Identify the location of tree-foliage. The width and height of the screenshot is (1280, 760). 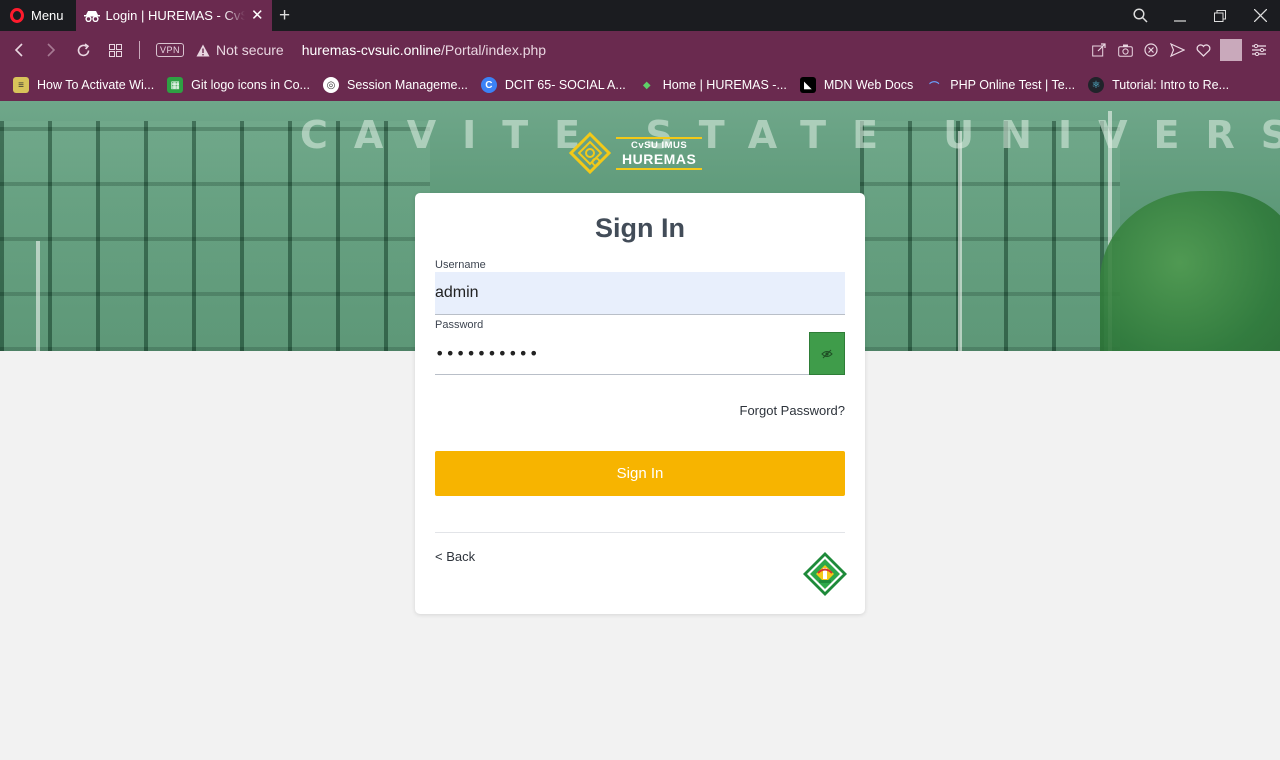
(1190, 271).